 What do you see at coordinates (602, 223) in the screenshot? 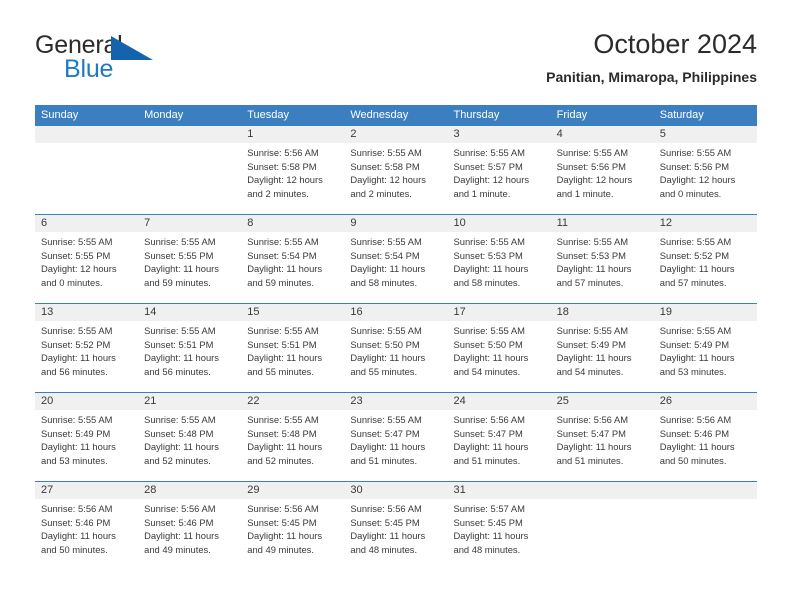
I see `day-number-11: 11` at bounding box center [602, 223].